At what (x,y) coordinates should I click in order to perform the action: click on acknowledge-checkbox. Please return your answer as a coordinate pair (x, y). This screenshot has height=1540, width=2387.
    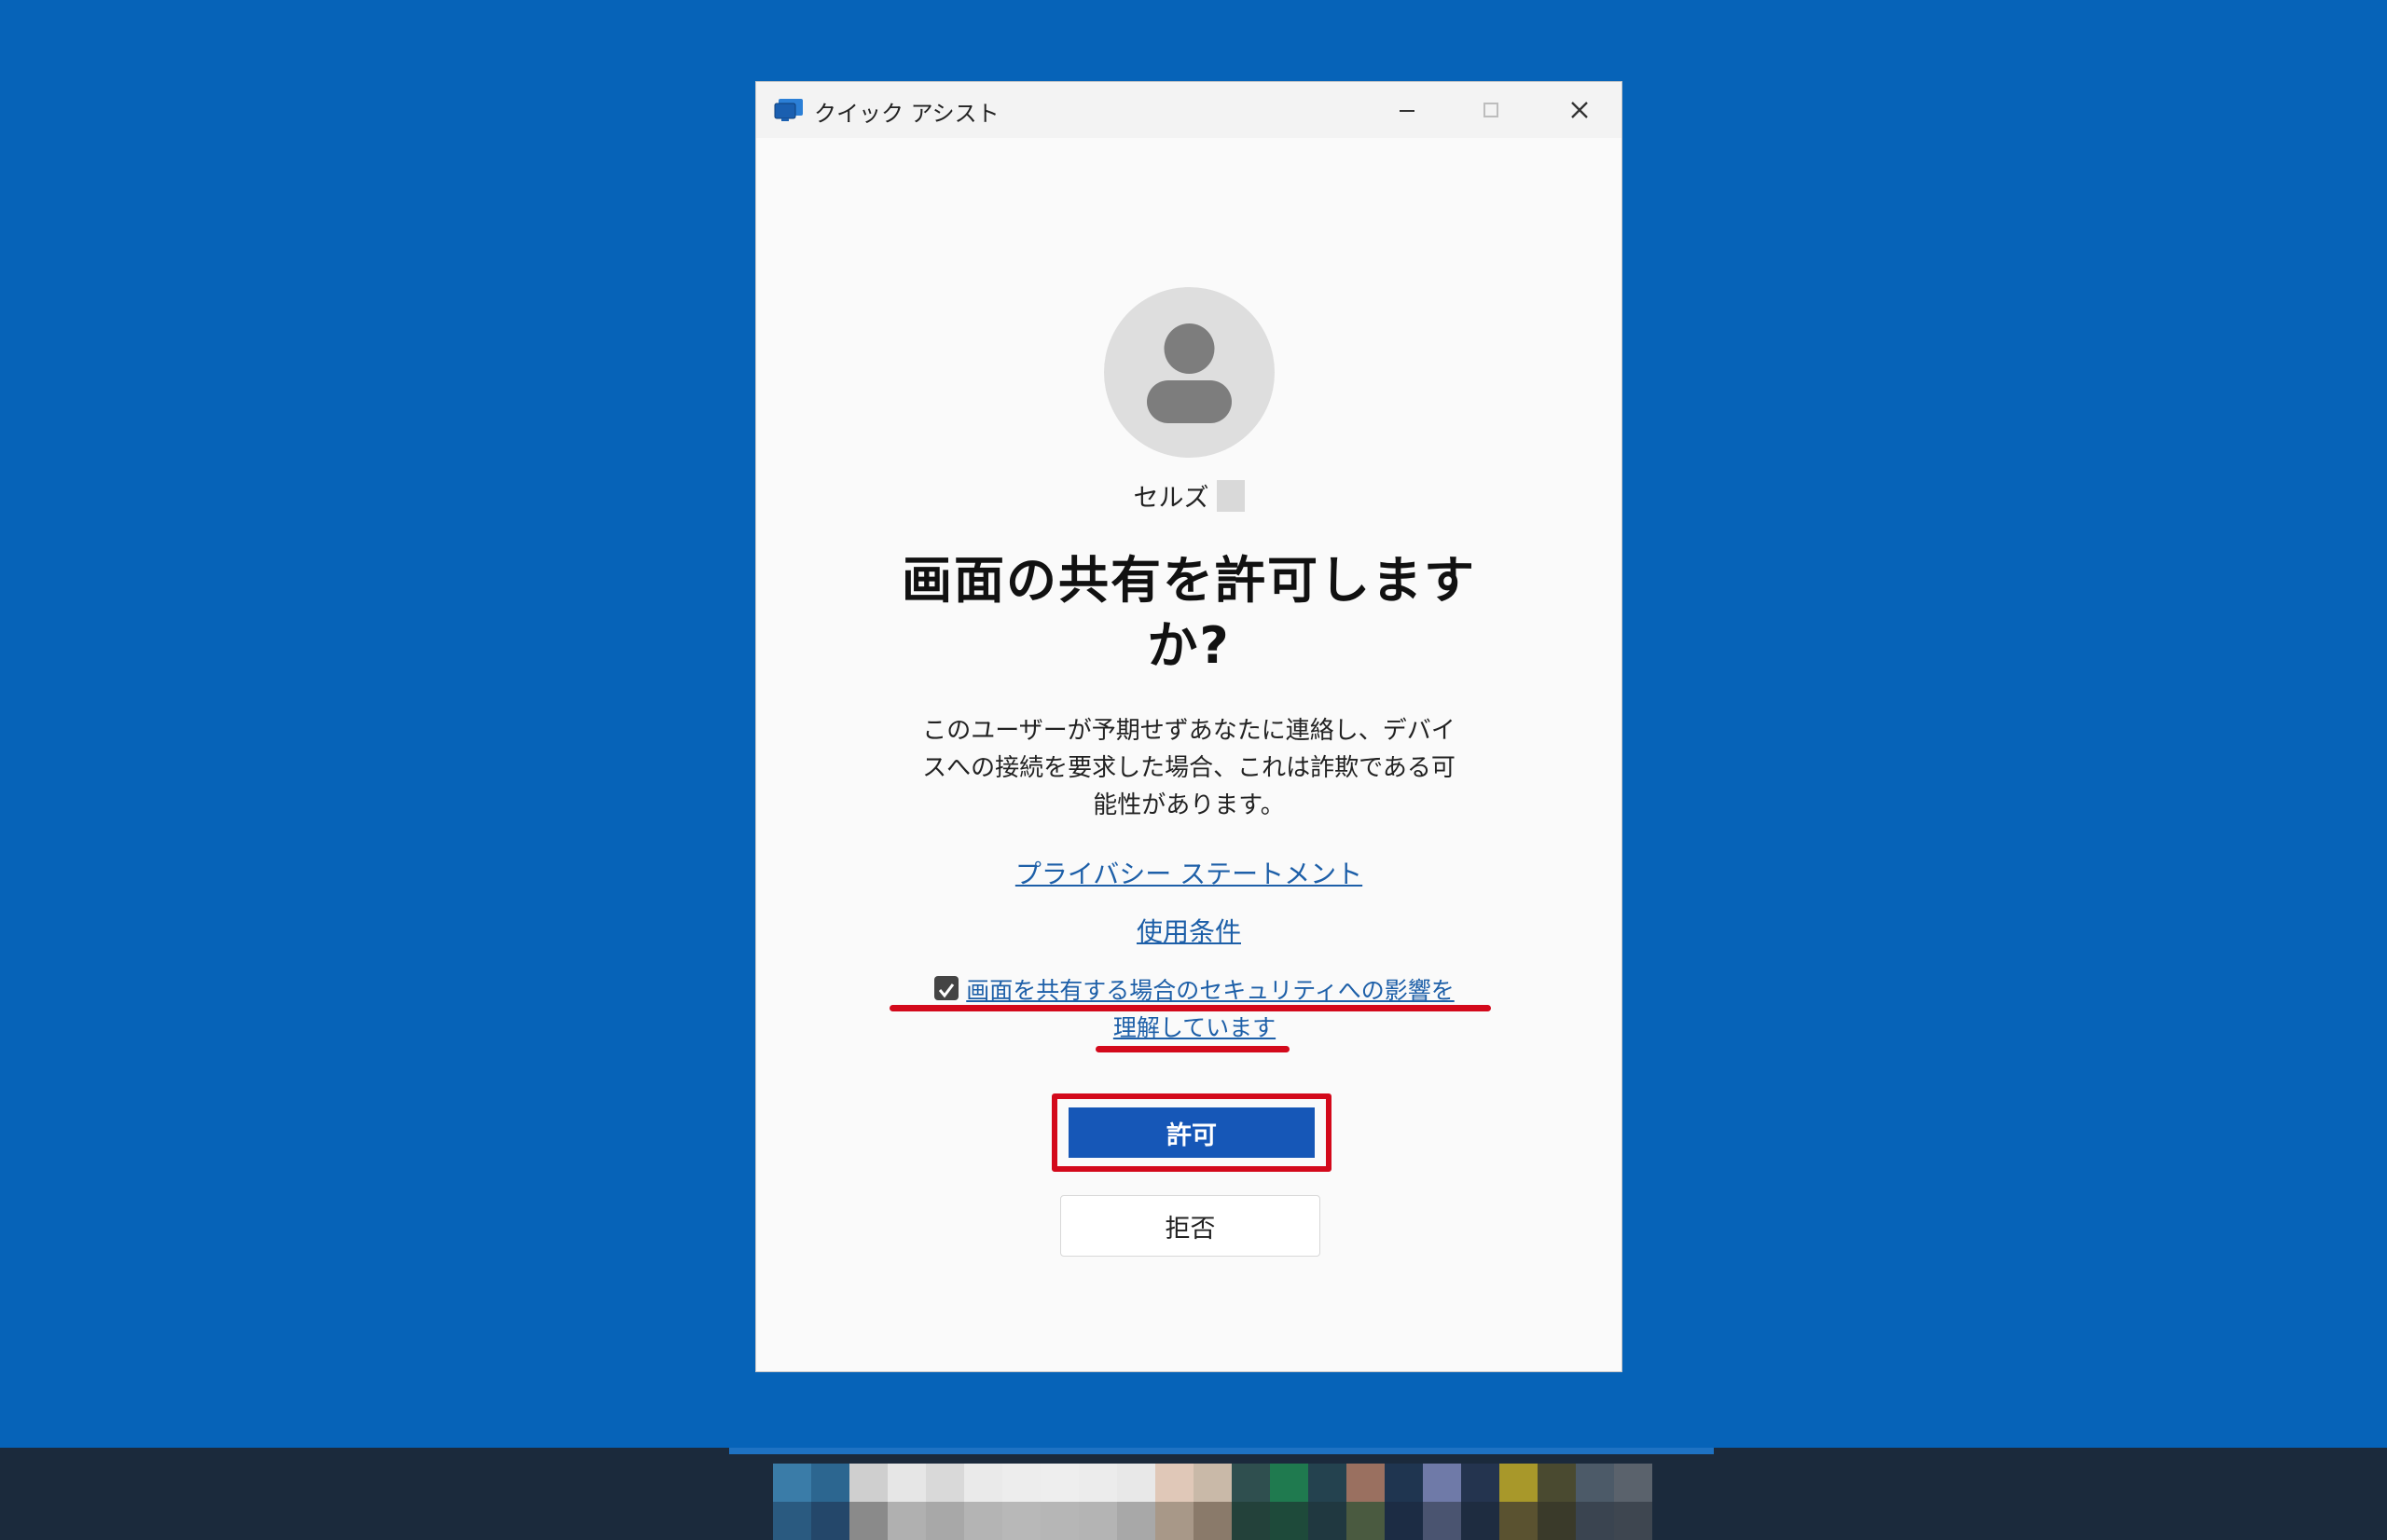
    Looking at the image, I should click on (946, 988).